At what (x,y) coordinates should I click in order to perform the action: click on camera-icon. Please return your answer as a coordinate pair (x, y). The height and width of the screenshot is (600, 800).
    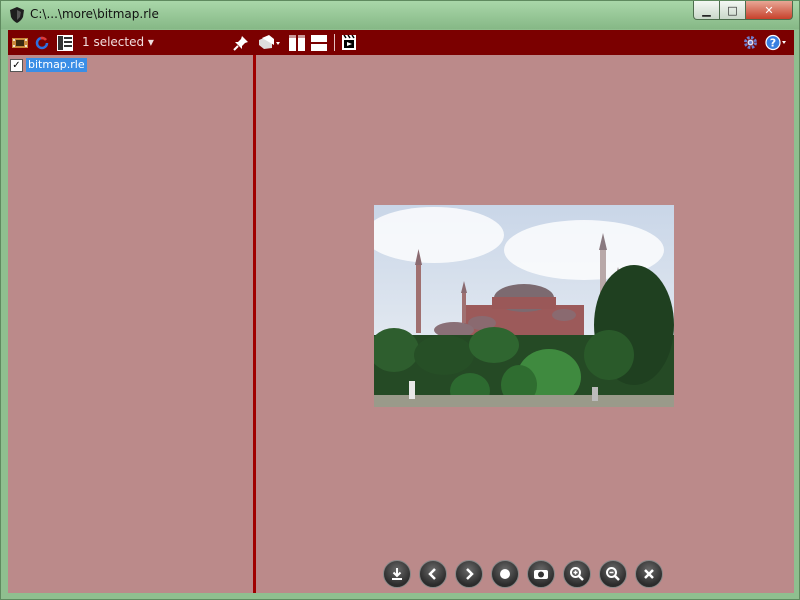
    Looking at the image, I should click on (541, 574).